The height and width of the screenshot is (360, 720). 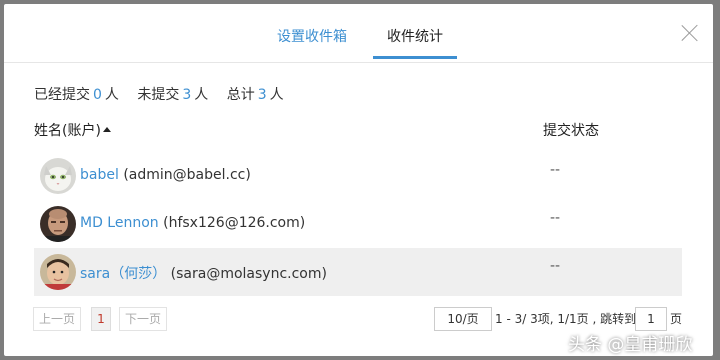 I want to click on active-tab-indicator, so click(x=415, y=57).